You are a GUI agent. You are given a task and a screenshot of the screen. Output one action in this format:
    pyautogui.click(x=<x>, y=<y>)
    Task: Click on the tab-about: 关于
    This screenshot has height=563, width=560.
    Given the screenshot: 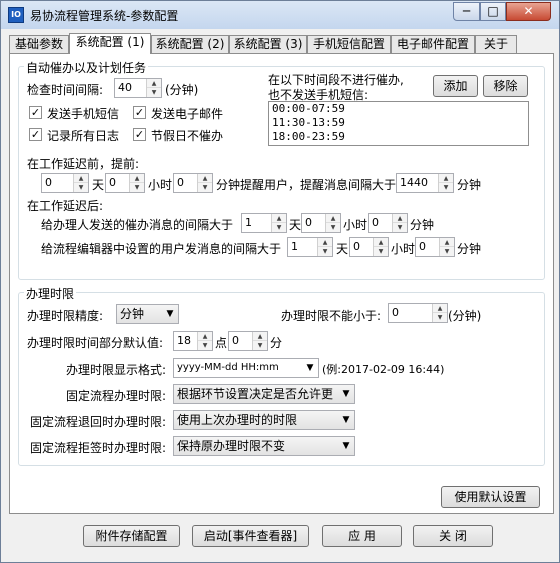 What is the action you would take?
    pyautogui.click(x=496, y=44)
    